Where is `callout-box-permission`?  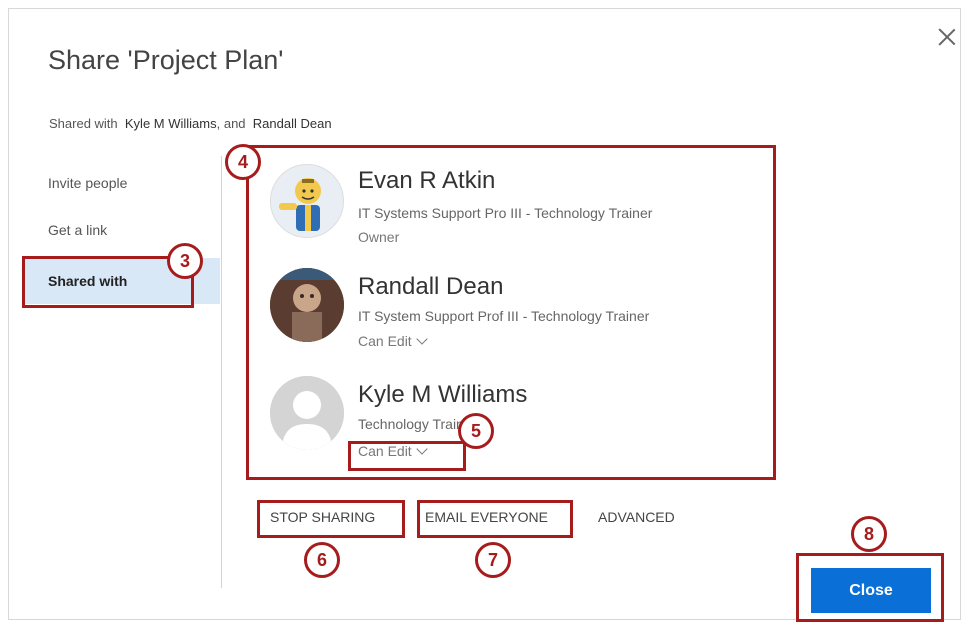 callout-box-permission is located at coordinates (407, 456).